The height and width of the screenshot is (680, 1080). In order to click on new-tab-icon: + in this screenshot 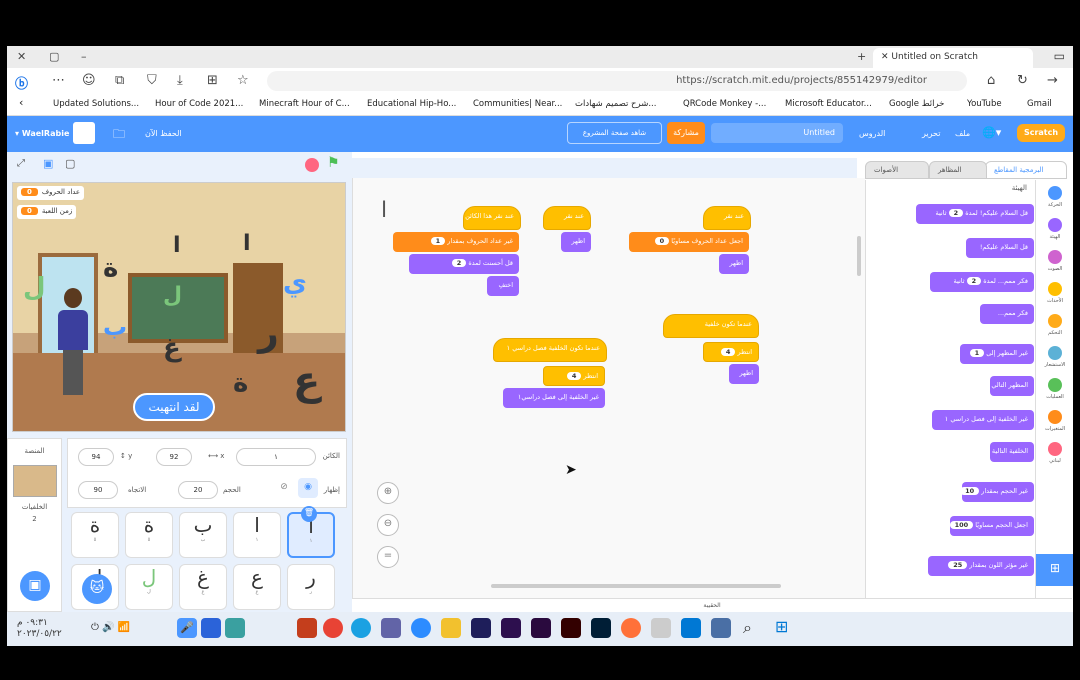, I will do `click(861, 56)`.